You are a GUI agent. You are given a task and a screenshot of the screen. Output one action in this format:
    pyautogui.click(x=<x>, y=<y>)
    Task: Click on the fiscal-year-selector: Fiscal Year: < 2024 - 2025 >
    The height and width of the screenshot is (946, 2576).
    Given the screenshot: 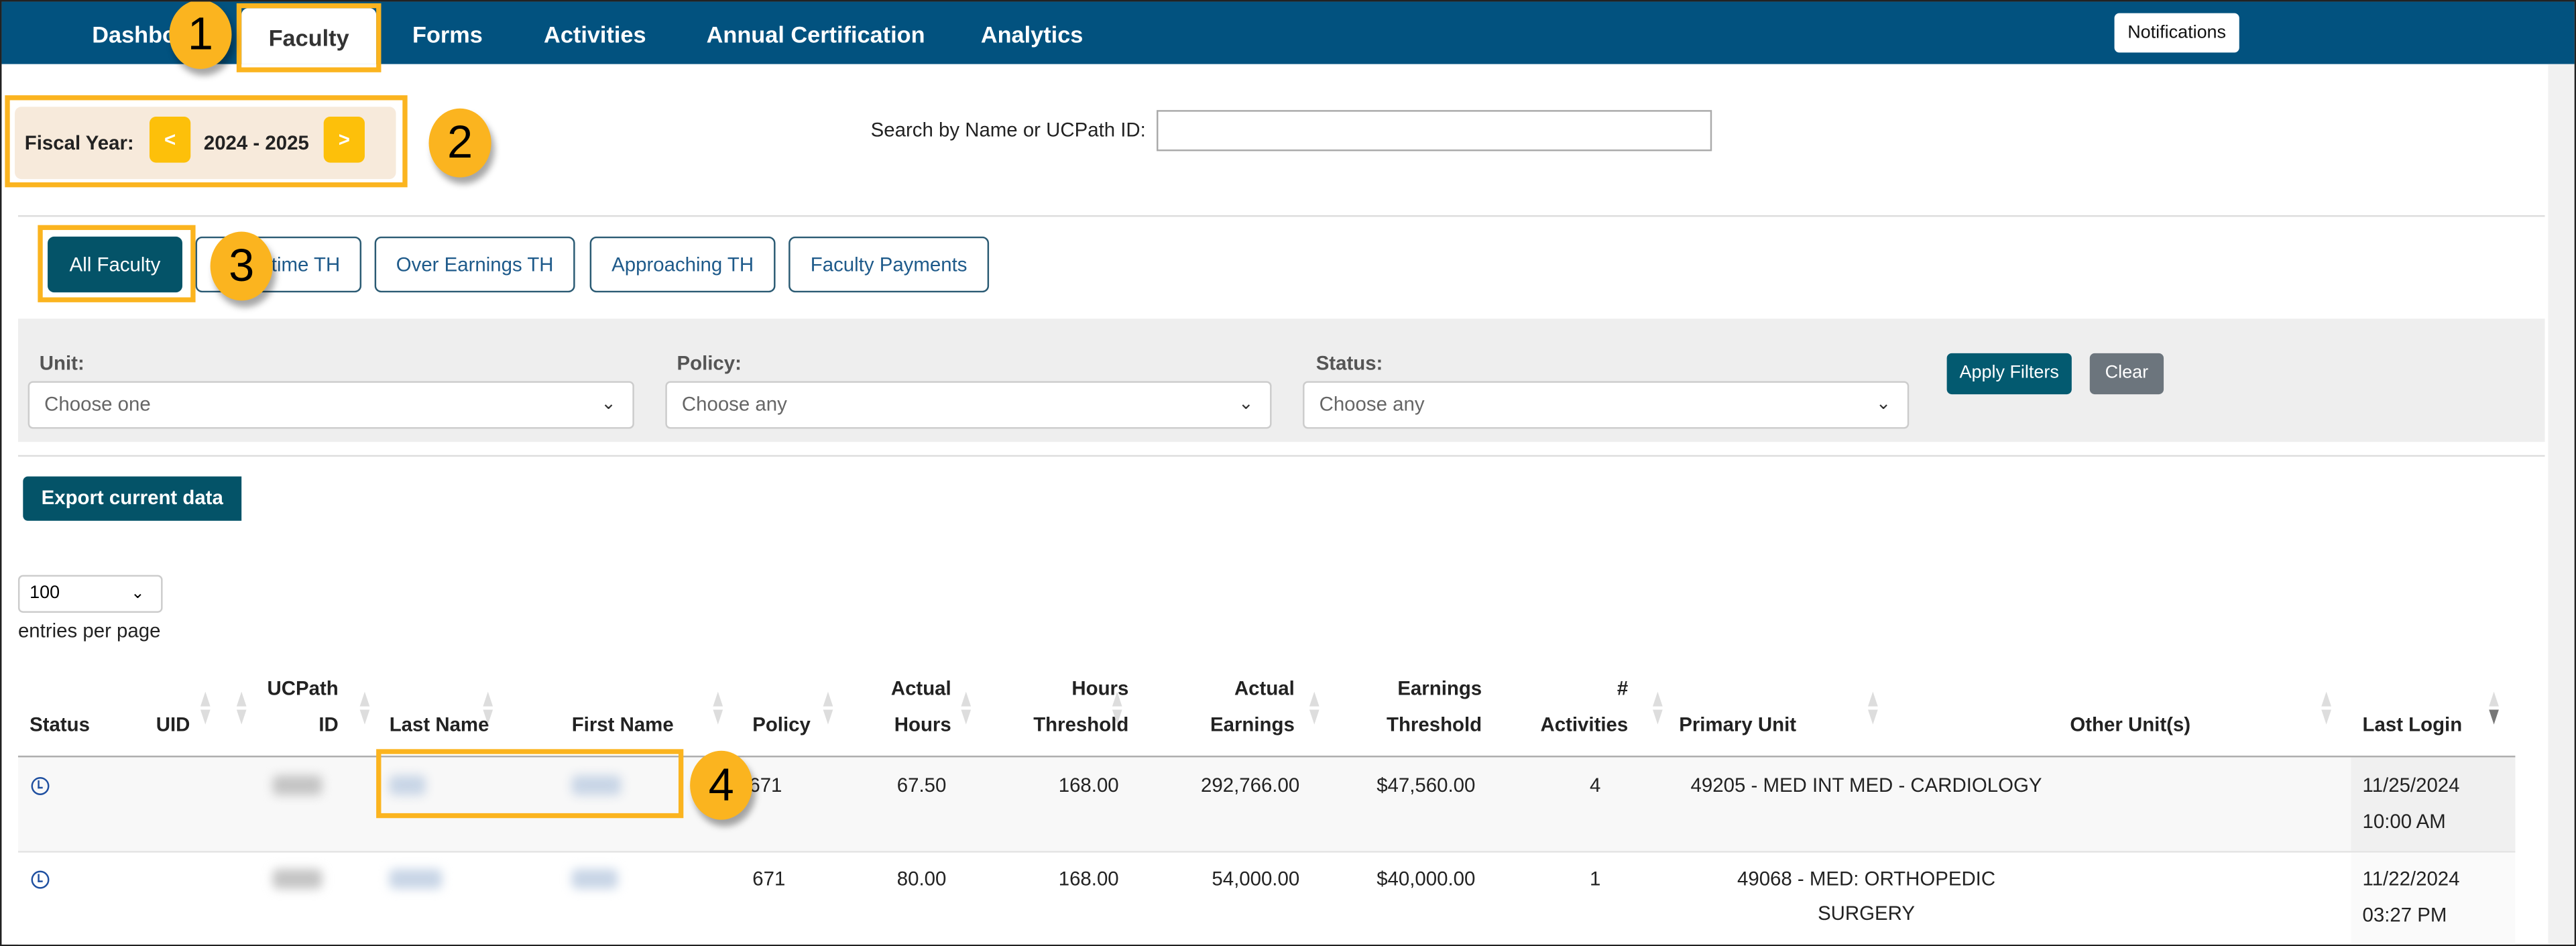 What is the action you would take?
    pyautogui.click(x=205, y=143)
    